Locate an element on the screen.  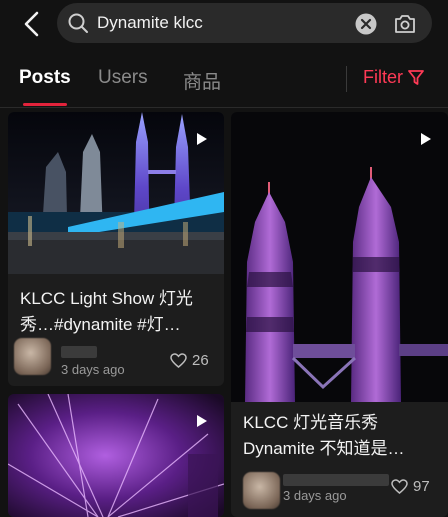
tab-users: Users is located at coordinates (123, 78).